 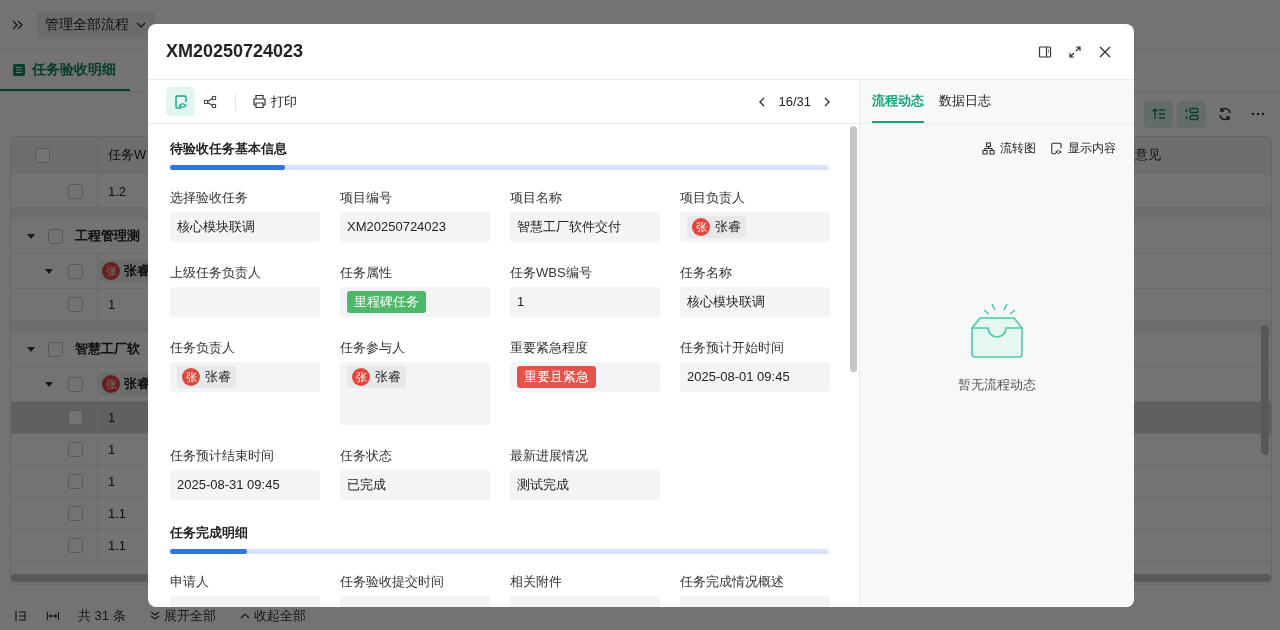 I want to click on tag: 重要且紧急, so click(x=556, y=377).